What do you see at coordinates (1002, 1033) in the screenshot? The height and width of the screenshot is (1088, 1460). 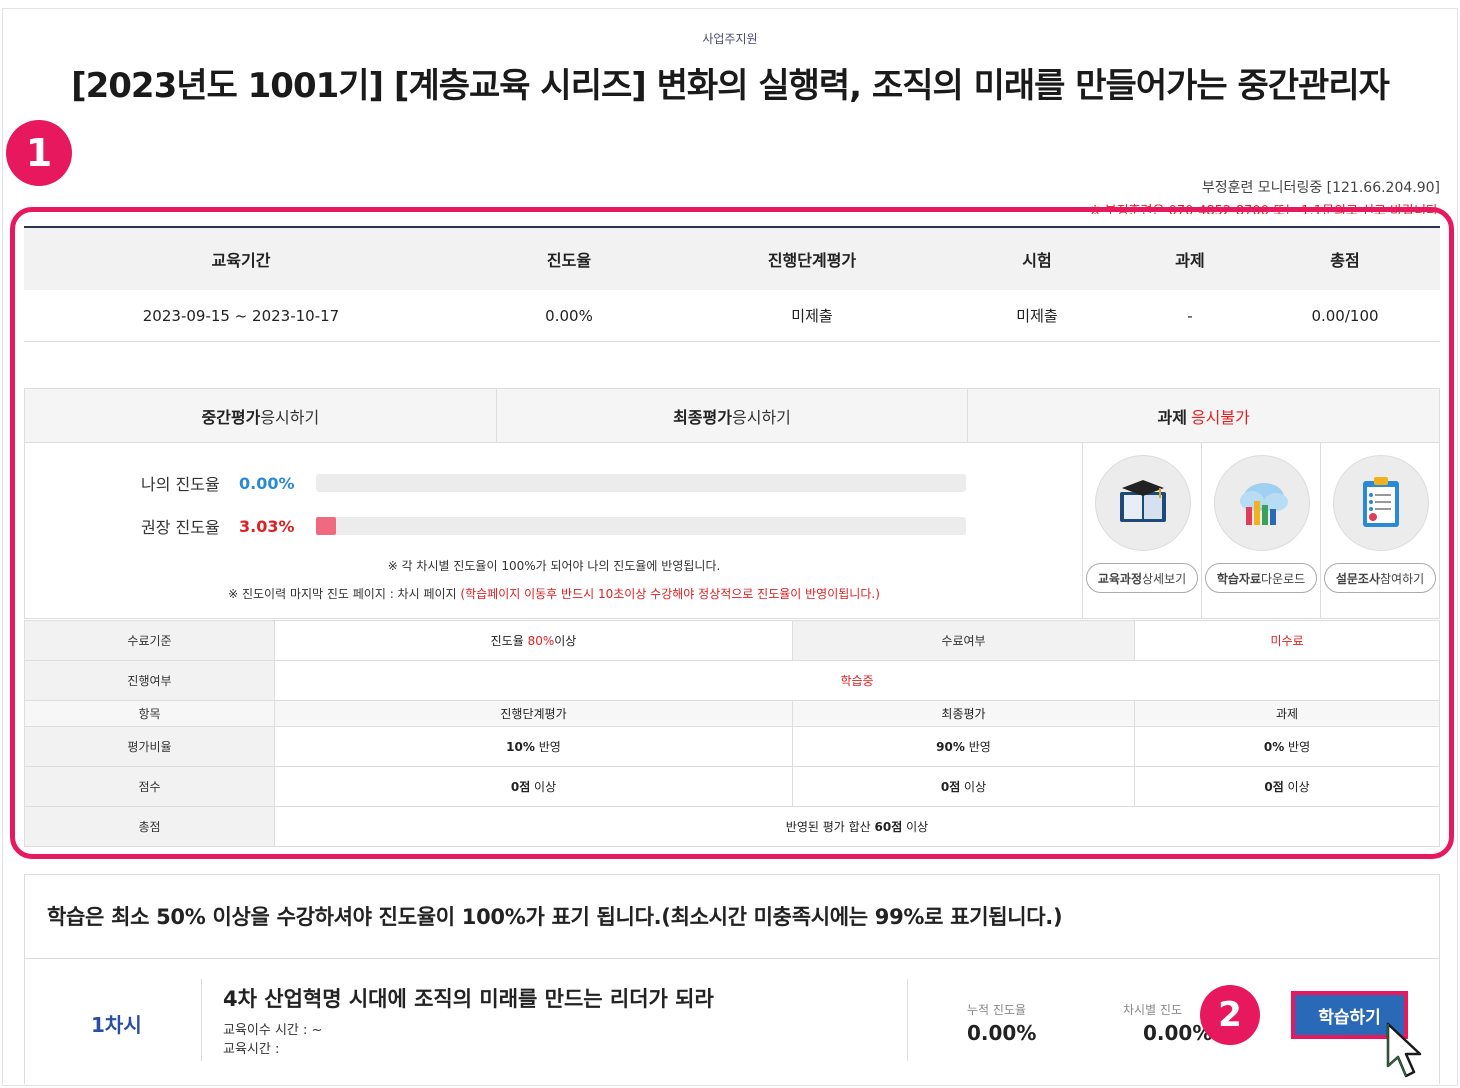 I see `cumulative-progress-value: 0.00%` at bounding box center [1002, 1033].